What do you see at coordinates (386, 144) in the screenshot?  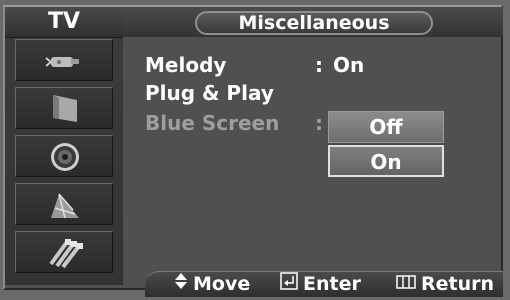 I see `blue-screen-dropdown: Off On` at bounding box center [386, 144].